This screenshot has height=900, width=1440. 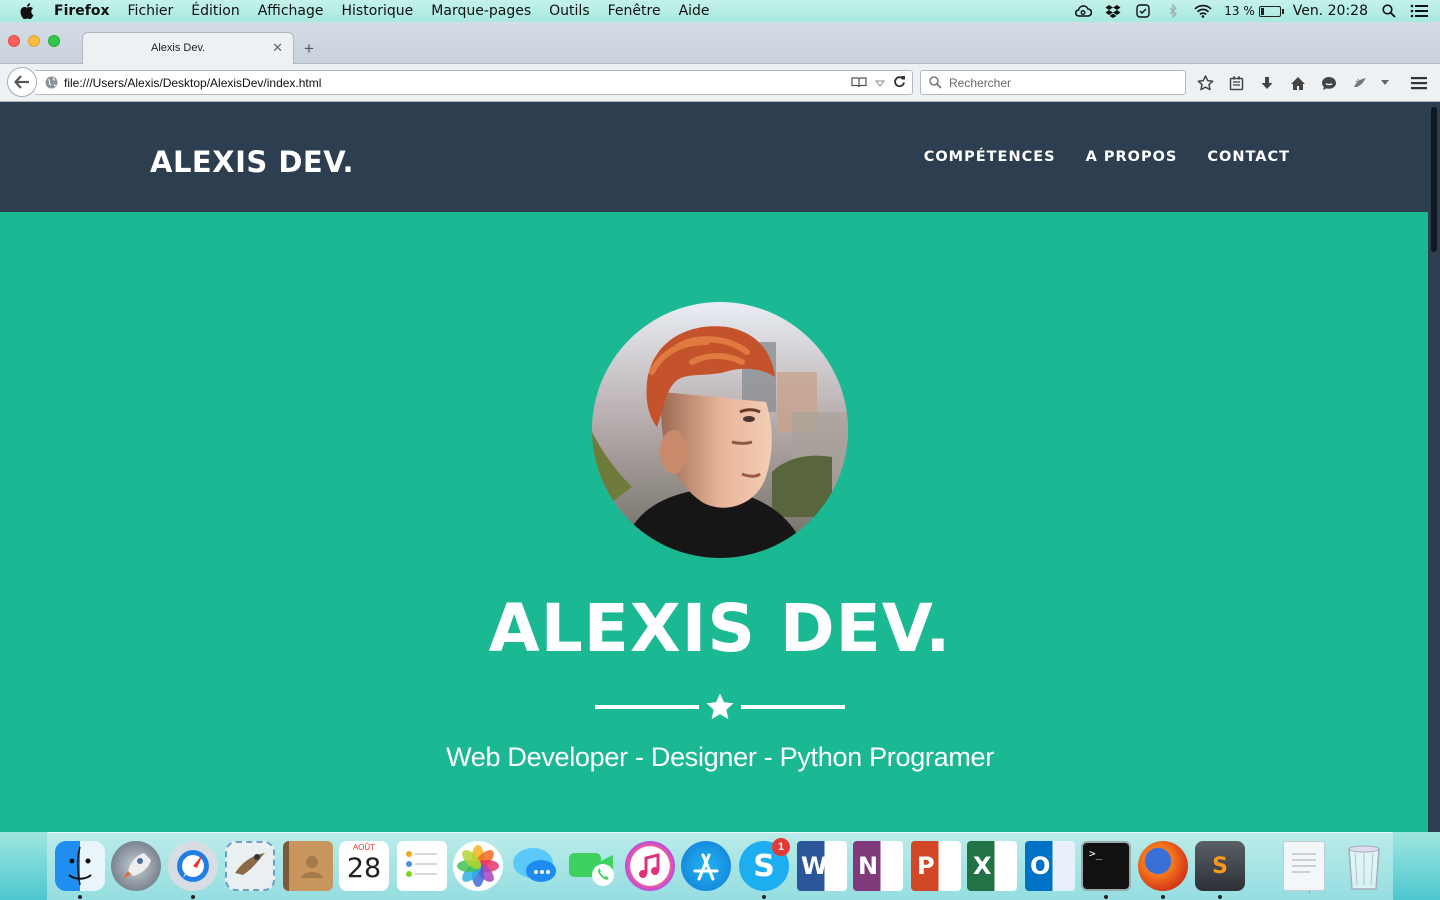 What do you see at coordinates (478, 866) in the screenshot?
I see `photos-icon` at bounding box center [478, 866].